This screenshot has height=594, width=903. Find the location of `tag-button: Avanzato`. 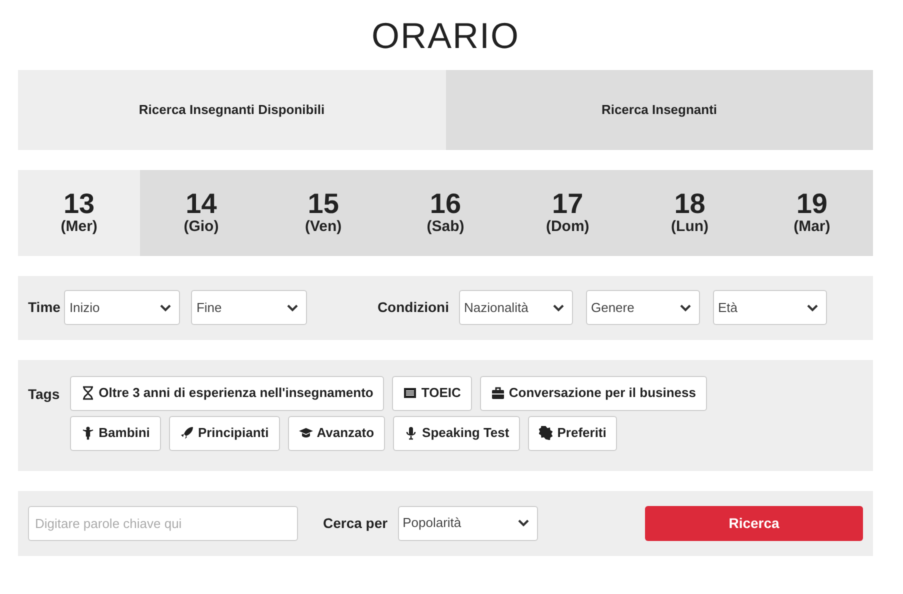

tag-button: Avanzato is located at coordinates (337, 433).